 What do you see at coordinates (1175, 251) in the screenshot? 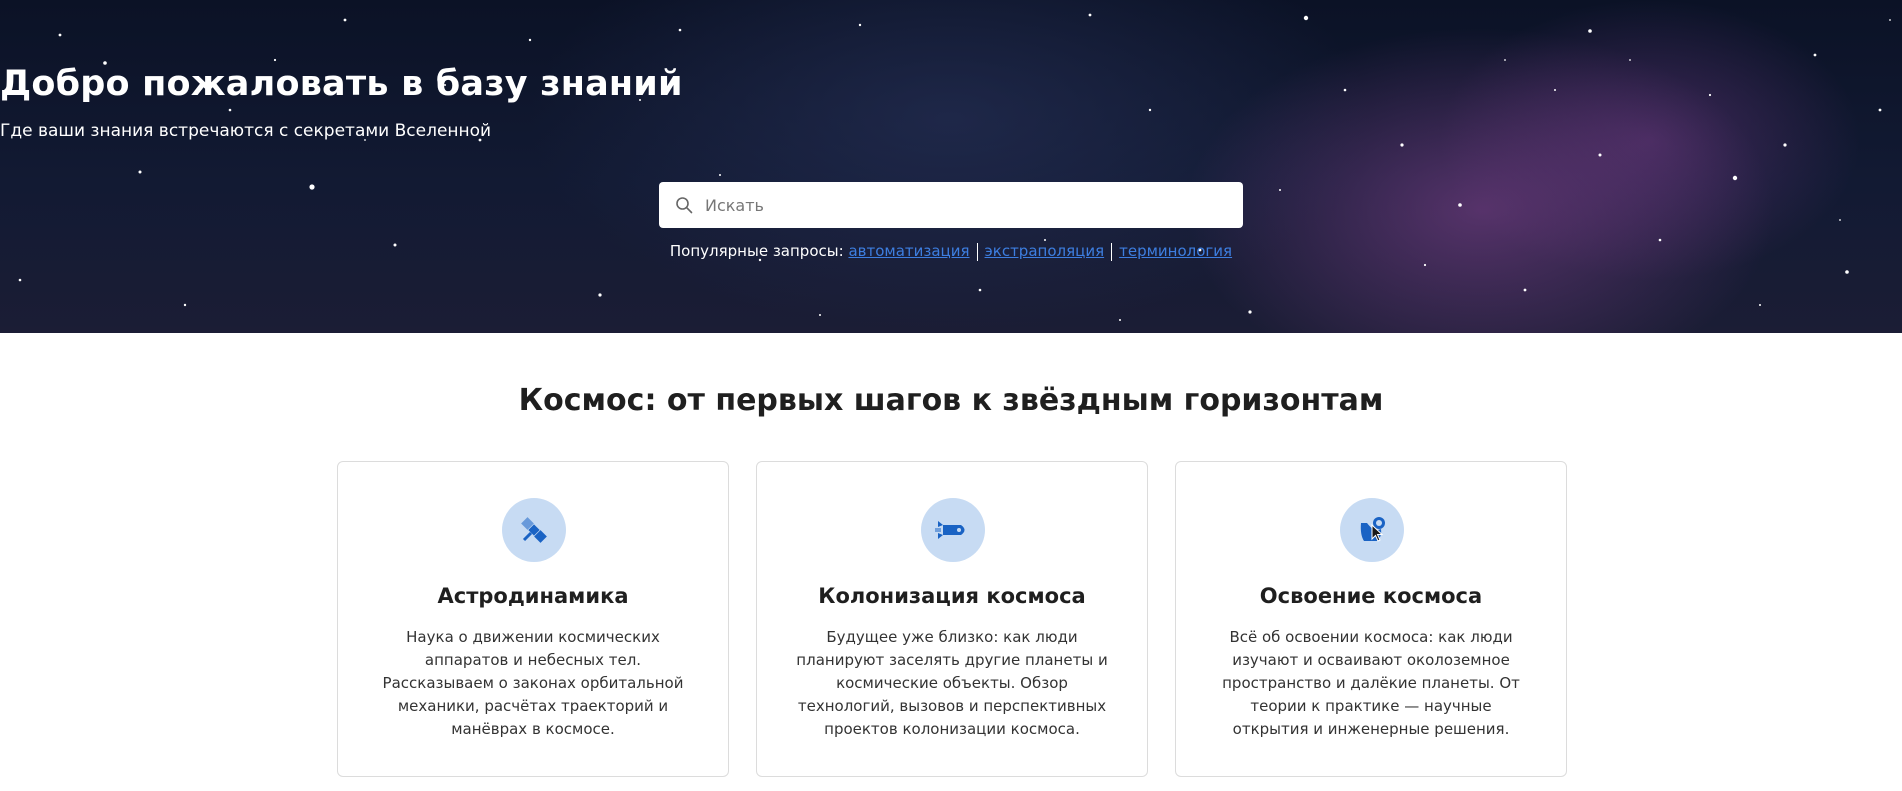
I see `popular-link-terminology: терминология` at bounding box center [1175, 251].